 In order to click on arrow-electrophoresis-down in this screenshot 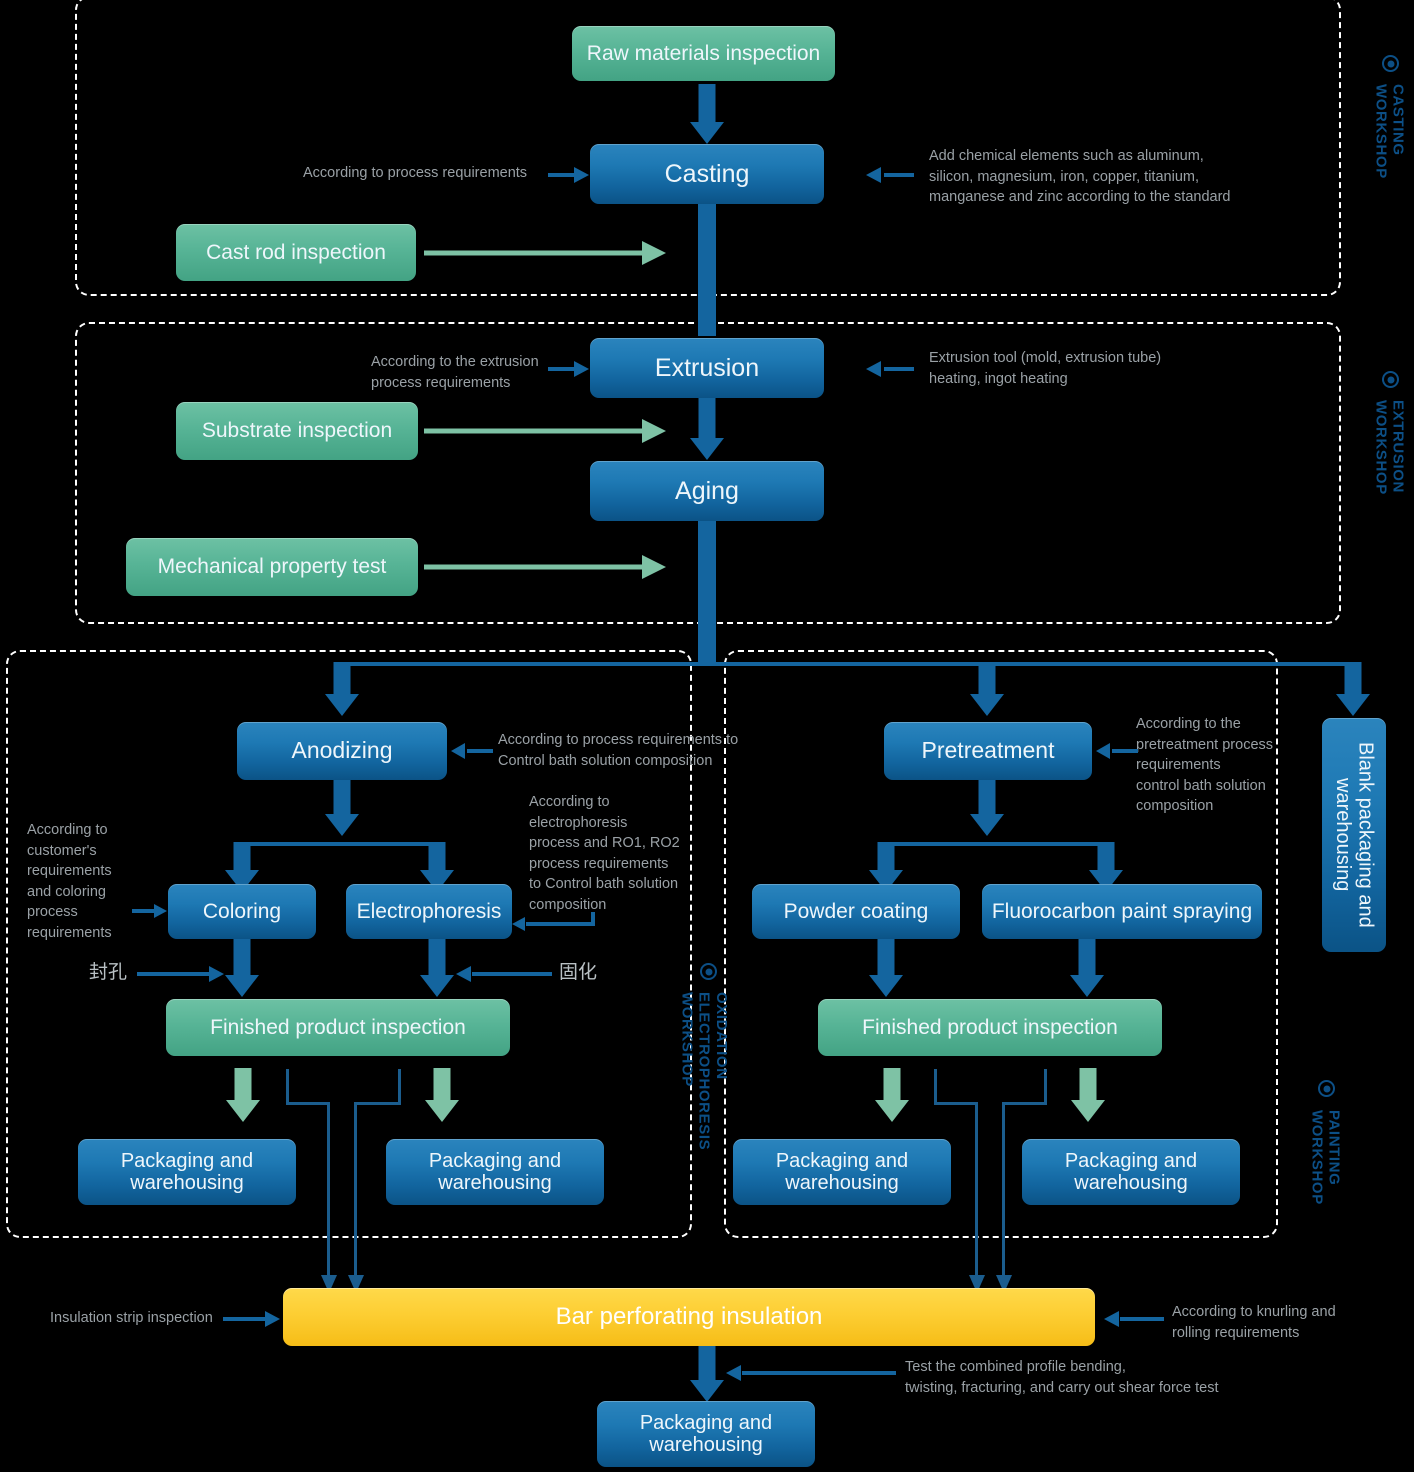, I will do `click(437, 969)`.